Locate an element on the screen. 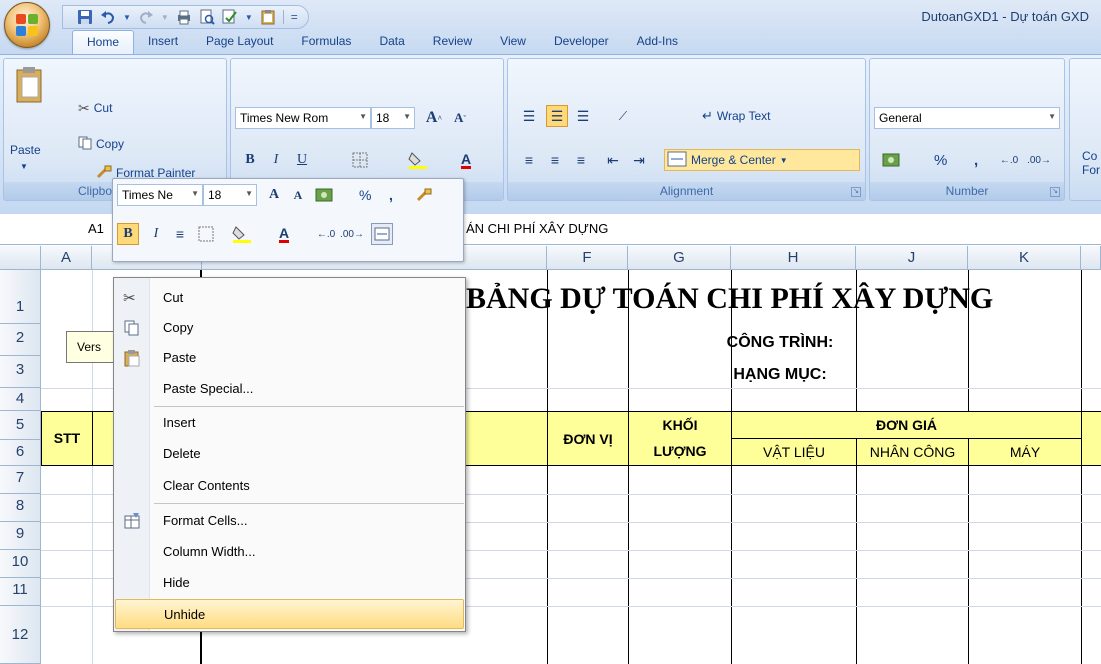  borders-icon is located at coordinates (360, 160).